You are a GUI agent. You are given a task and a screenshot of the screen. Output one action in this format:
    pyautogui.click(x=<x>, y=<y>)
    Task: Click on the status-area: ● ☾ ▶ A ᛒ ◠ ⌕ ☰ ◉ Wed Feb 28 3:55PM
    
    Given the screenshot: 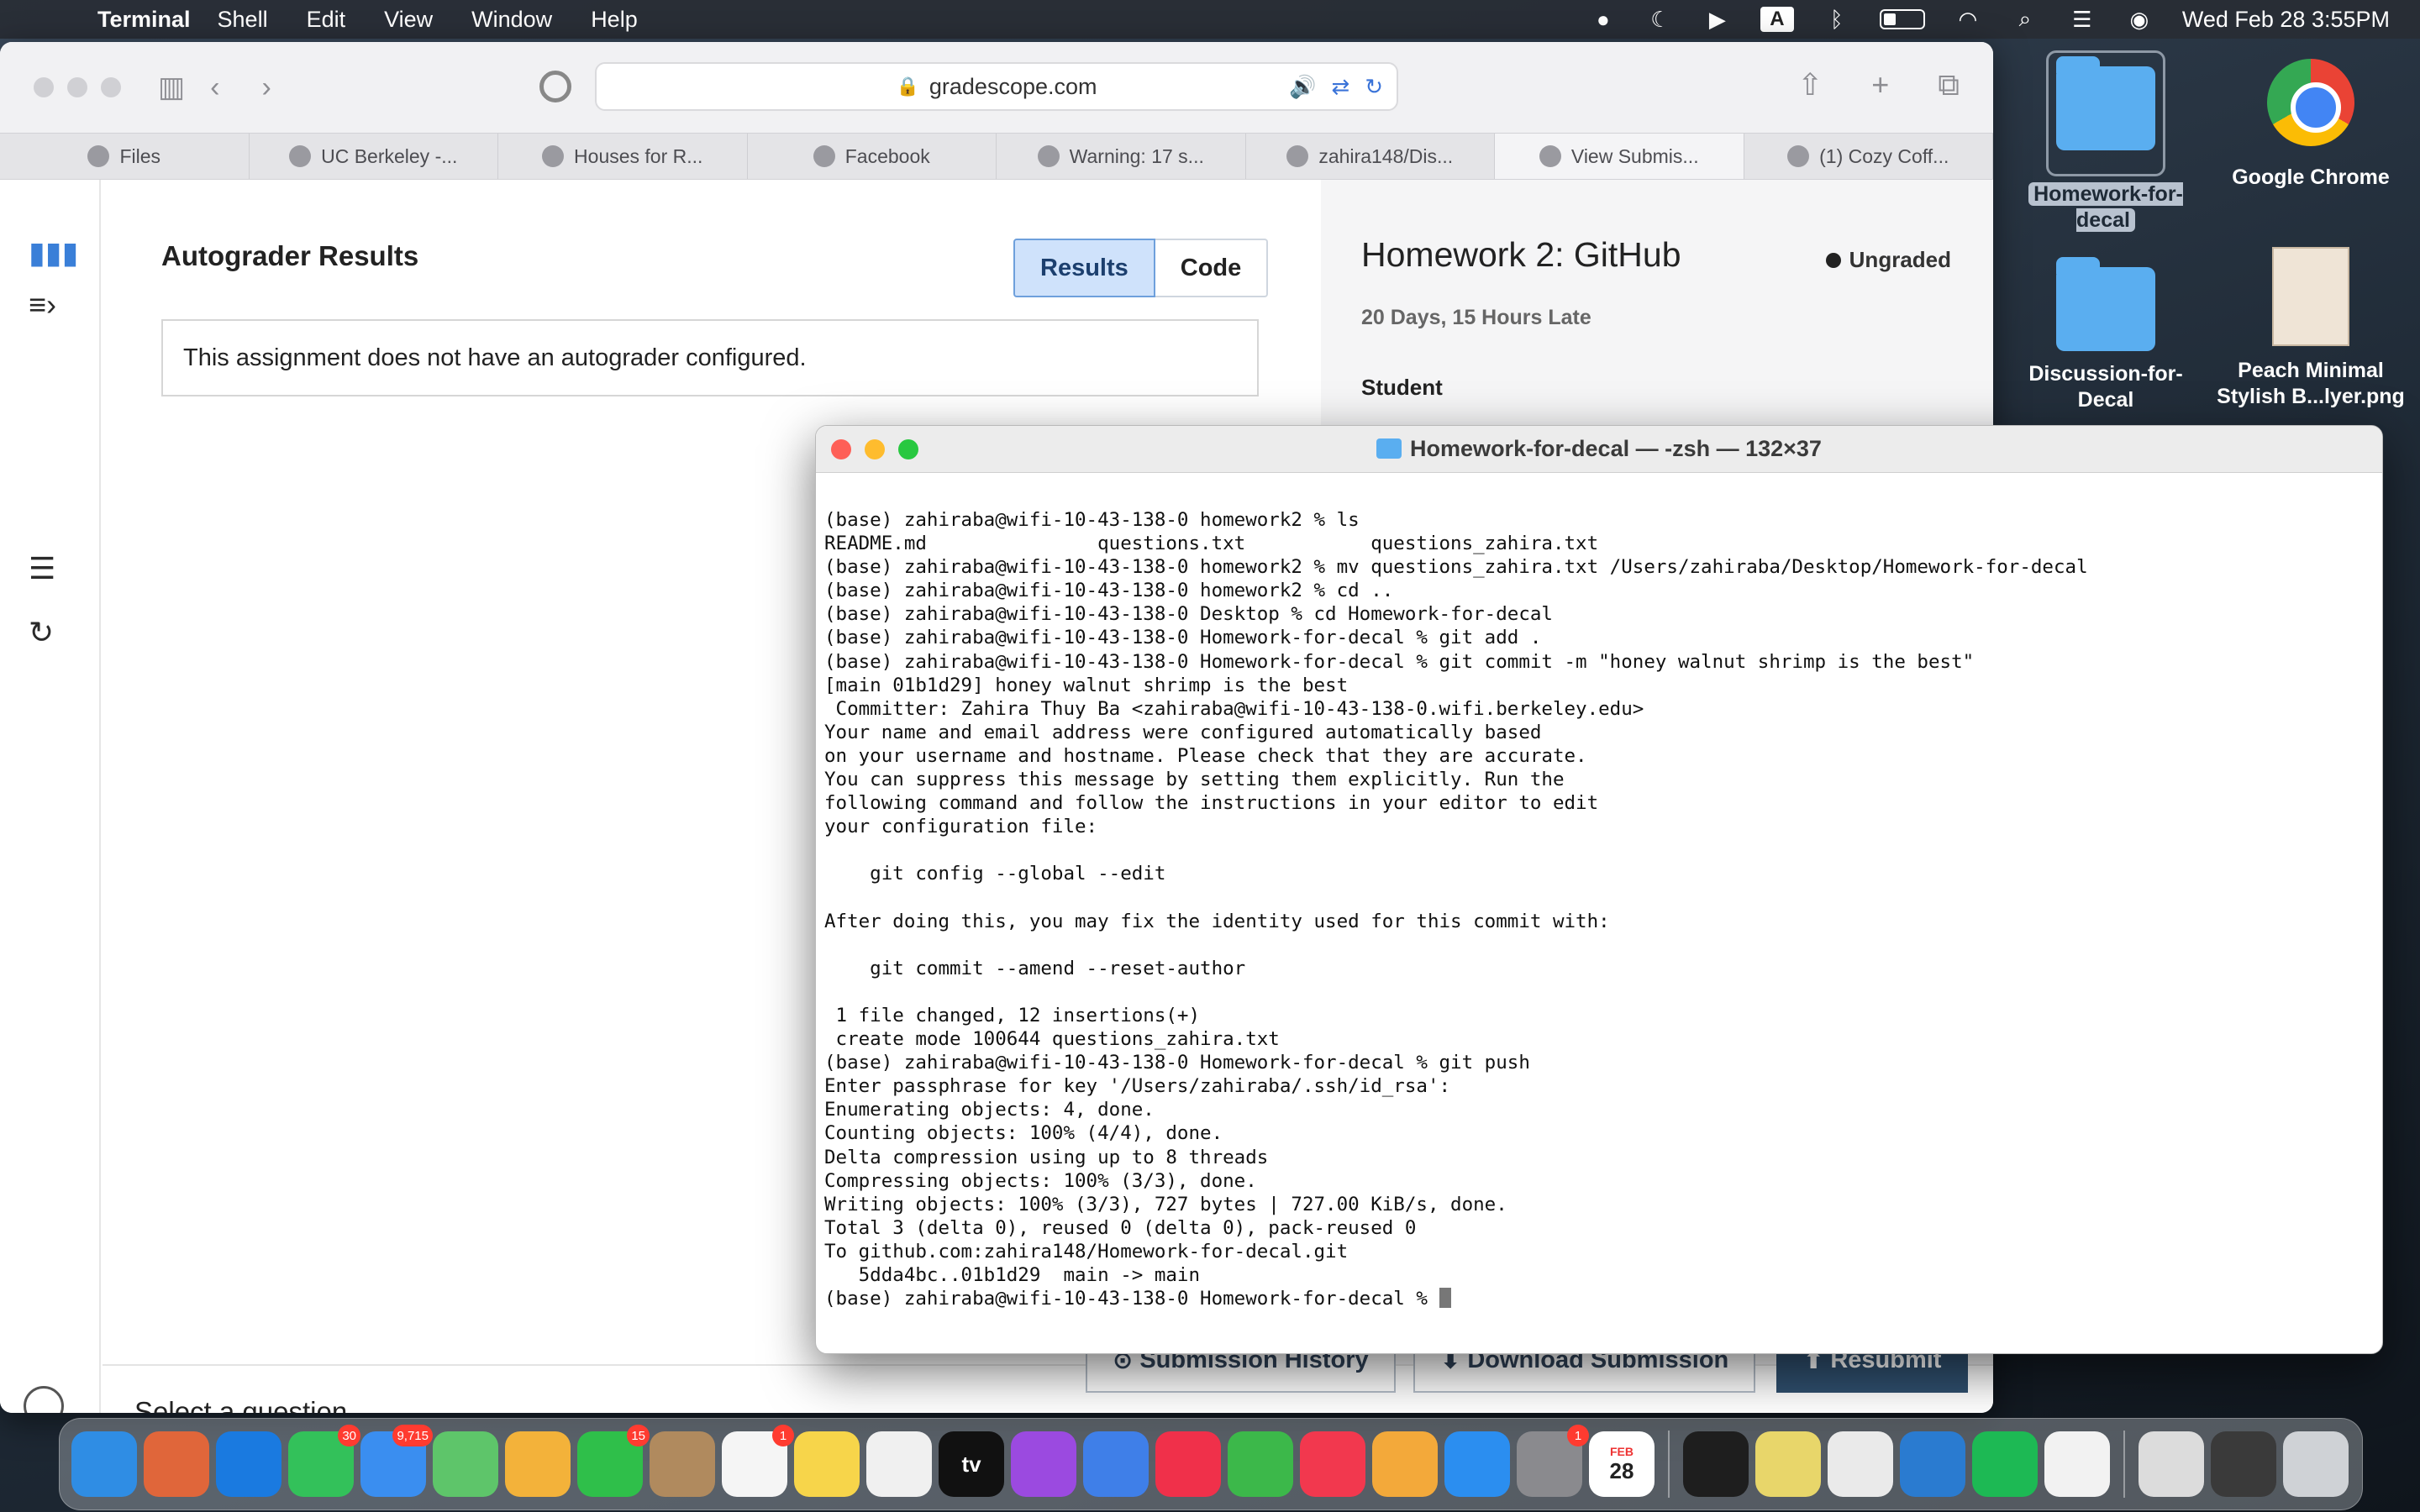 What is the action you would take?
    pyautogui.click(x=1989, y=19)
    